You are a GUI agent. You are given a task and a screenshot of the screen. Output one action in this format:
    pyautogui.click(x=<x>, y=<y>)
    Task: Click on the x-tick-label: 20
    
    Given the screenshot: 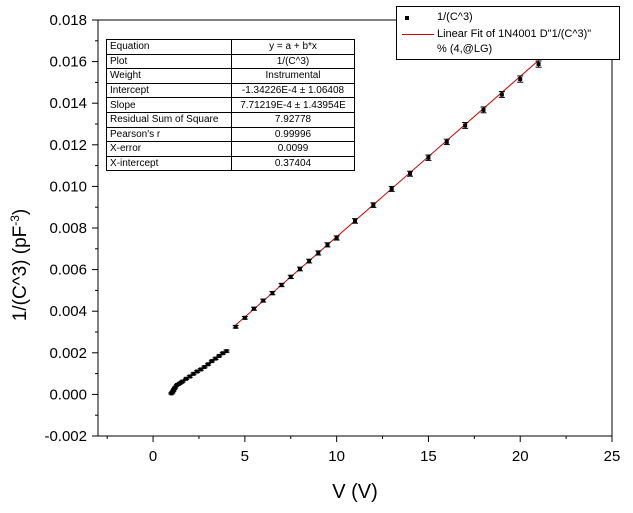 What is the action you would take?
    pyautogui.click(x=520, y=456)
    